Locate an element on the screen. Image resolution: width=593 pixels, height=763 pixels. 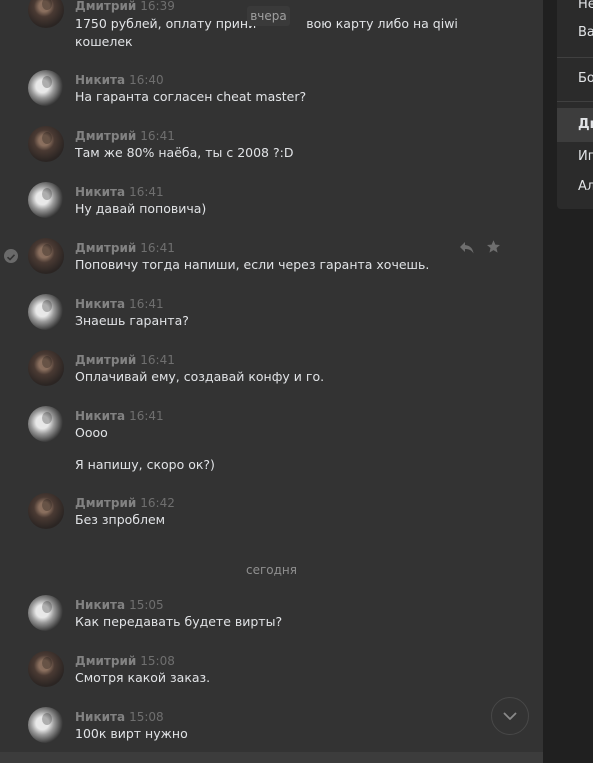
message-text: Я напишу, скоро ок?) is located at coordinates (145, 464).